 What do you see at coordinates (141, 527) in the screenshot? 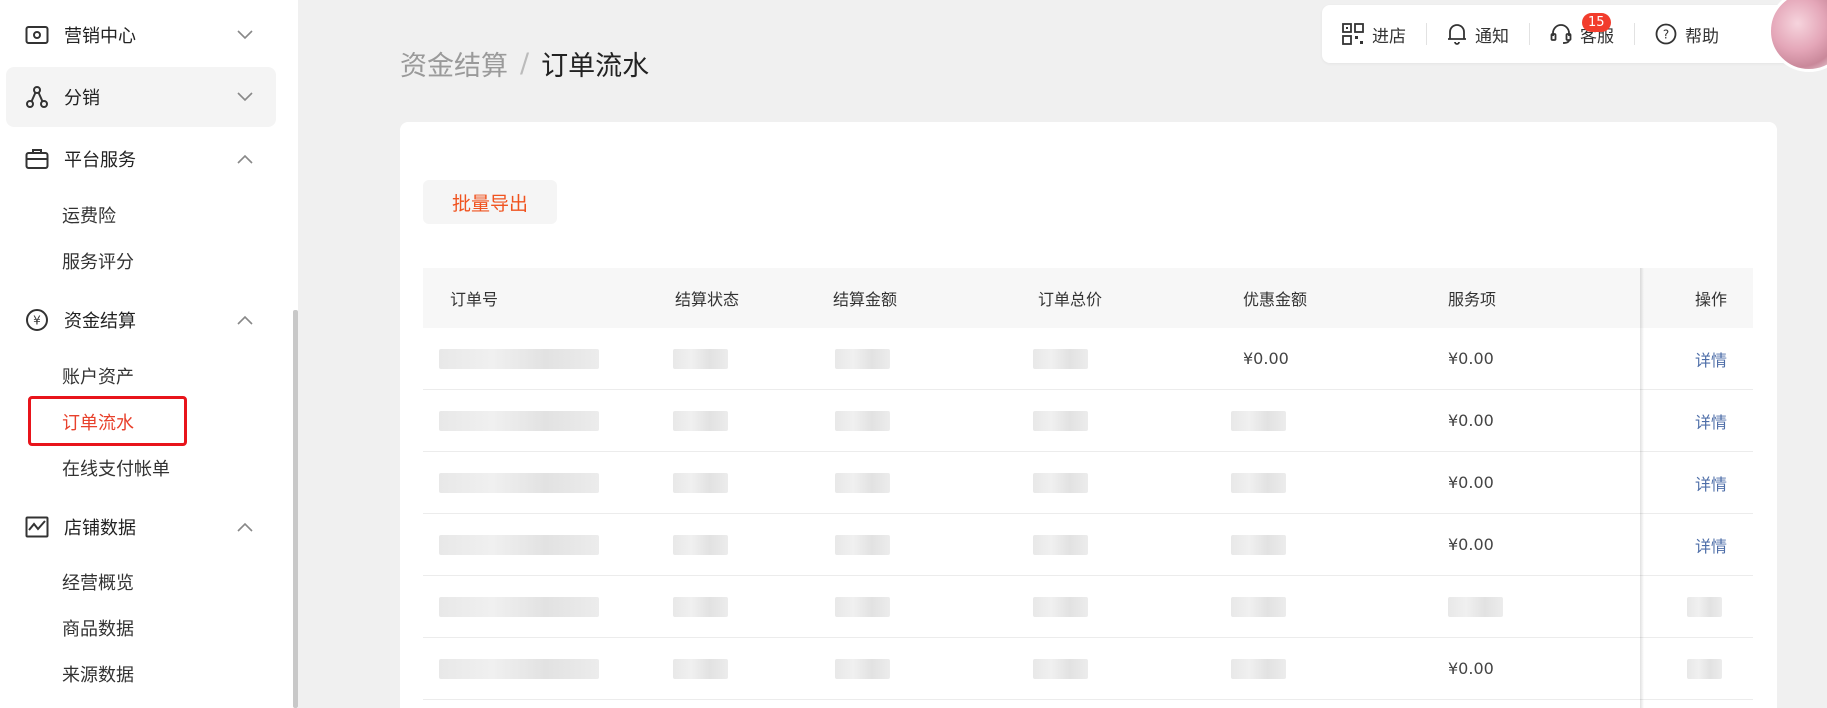
I see `sidebar-group-shop-data: 店铺数据` at bounding box center [141, 527].